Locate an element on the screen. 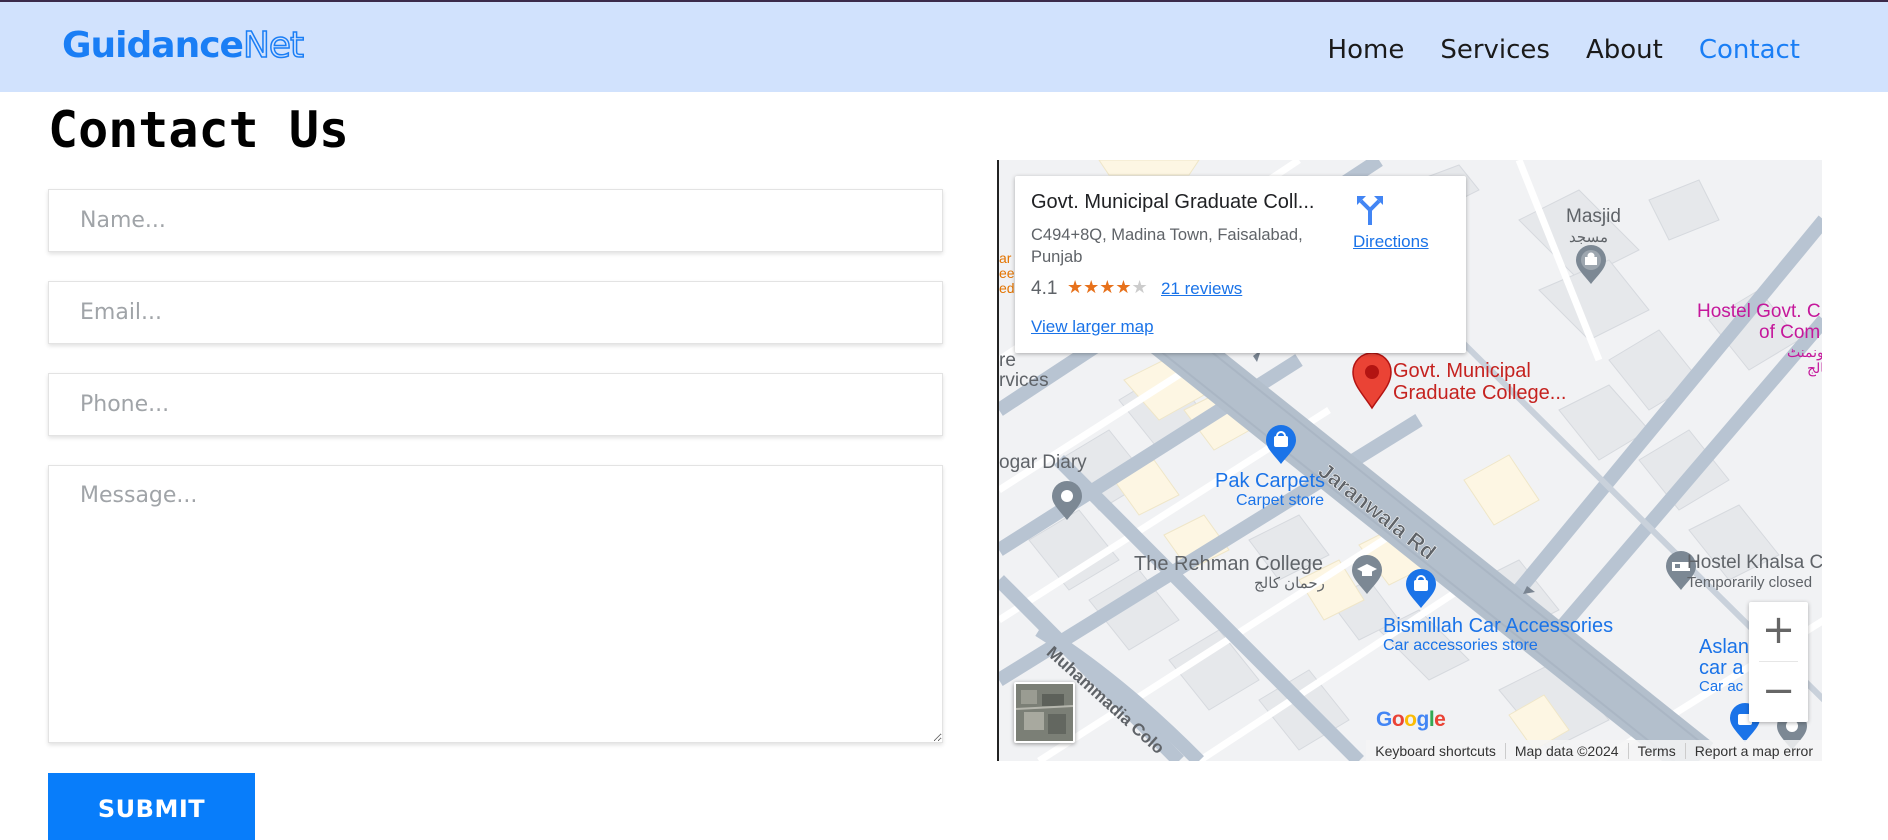  map-label-pin-1: Govt. Municipal is located at coordinates (1462, 371).